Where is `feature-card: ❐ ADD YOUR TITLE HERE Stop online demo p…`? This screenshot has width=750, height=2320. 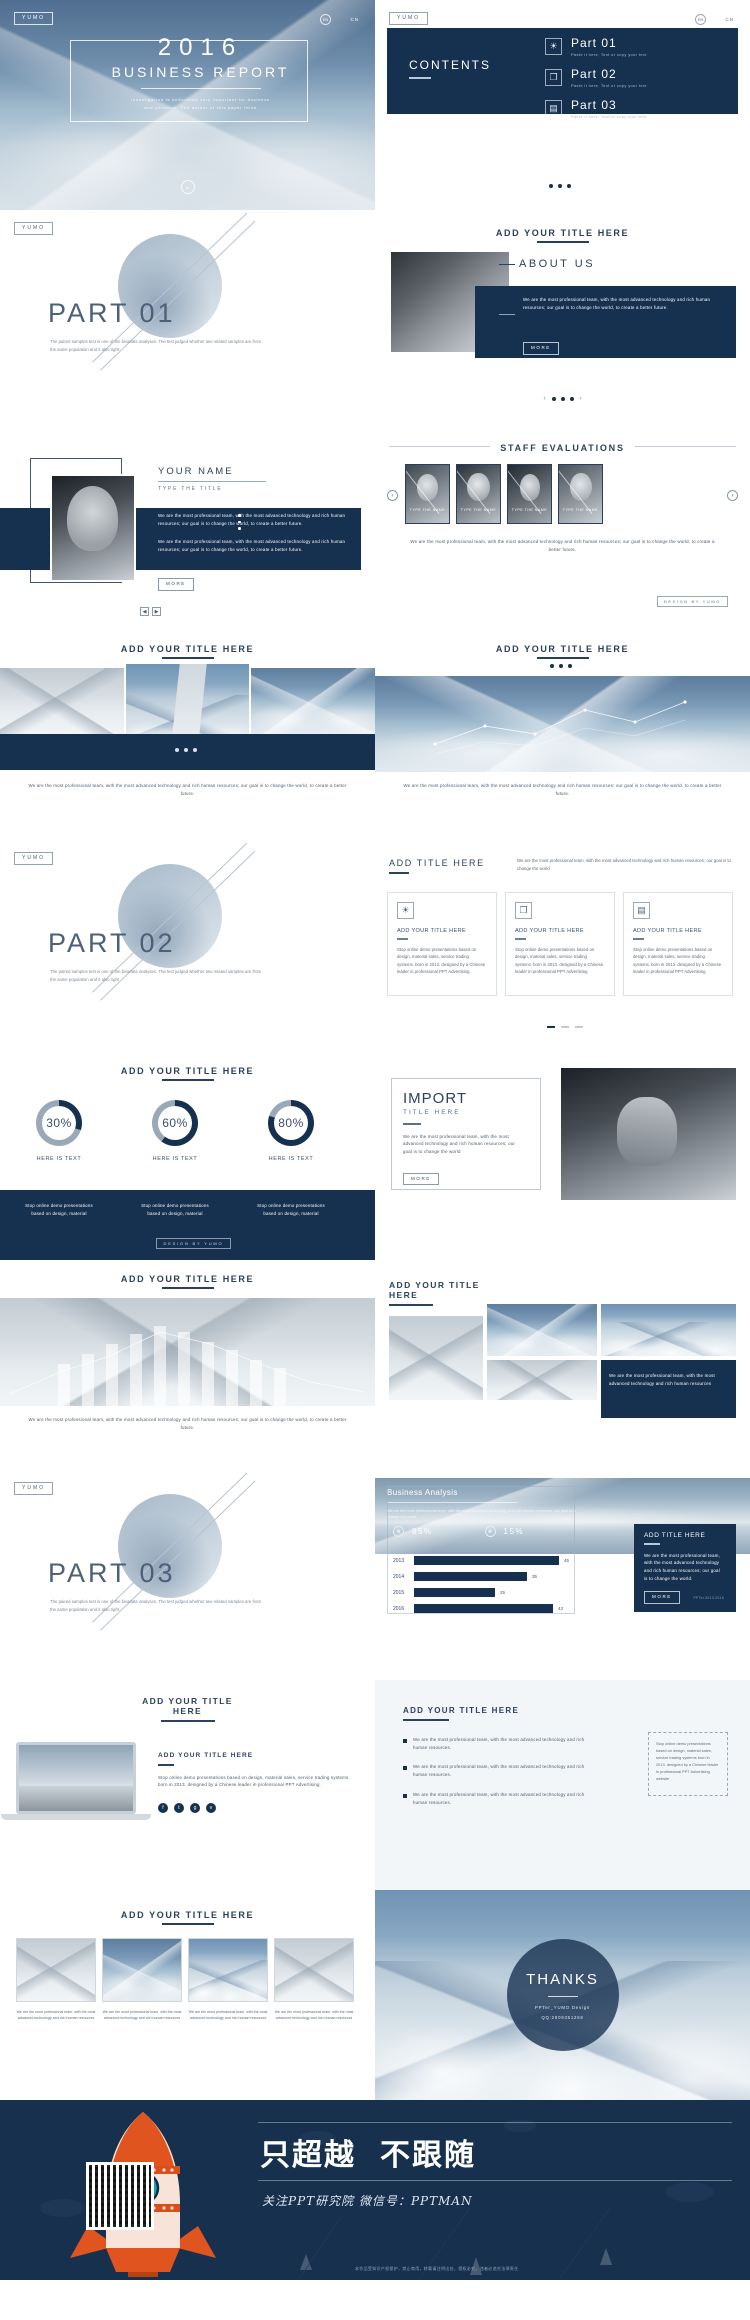
feature-card: ❐ ADD YOUR TITLE HERE Stop online demo p… is located at coordinates (560, 944).